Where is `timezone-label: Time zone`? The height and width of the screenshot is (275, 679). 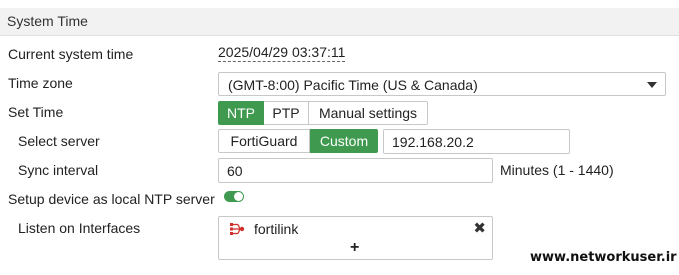
timezone-label: Time zone is located at coordinates (40, 83).